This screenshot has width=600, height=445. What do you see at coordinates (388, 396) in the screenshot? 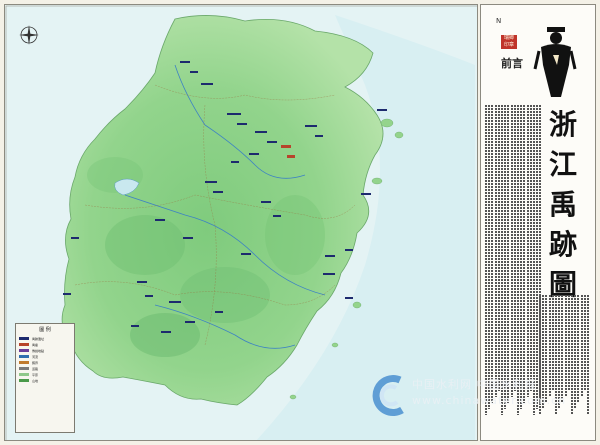
I see `watermark-logo-icon` at bounding box center [388, 396].